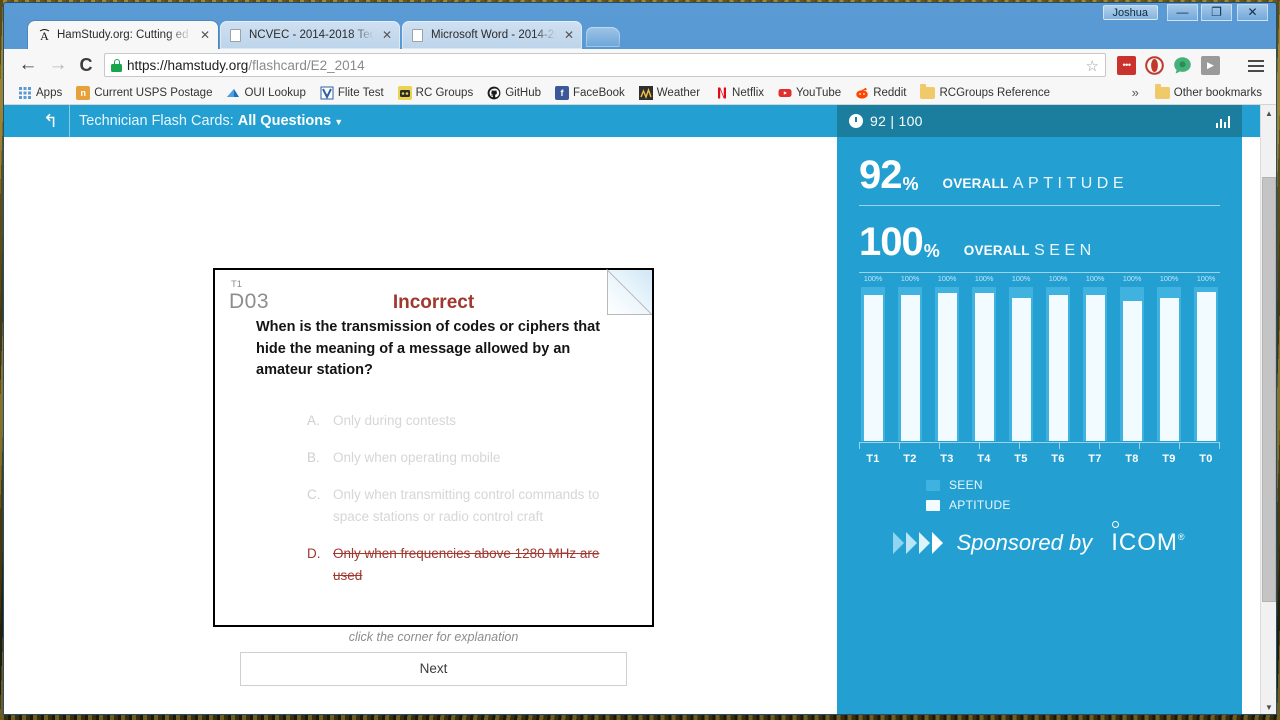 This screenshot has height=720, width=1280. I want to click on bookmark-facebook: f FaceBook, so click(590, 93).